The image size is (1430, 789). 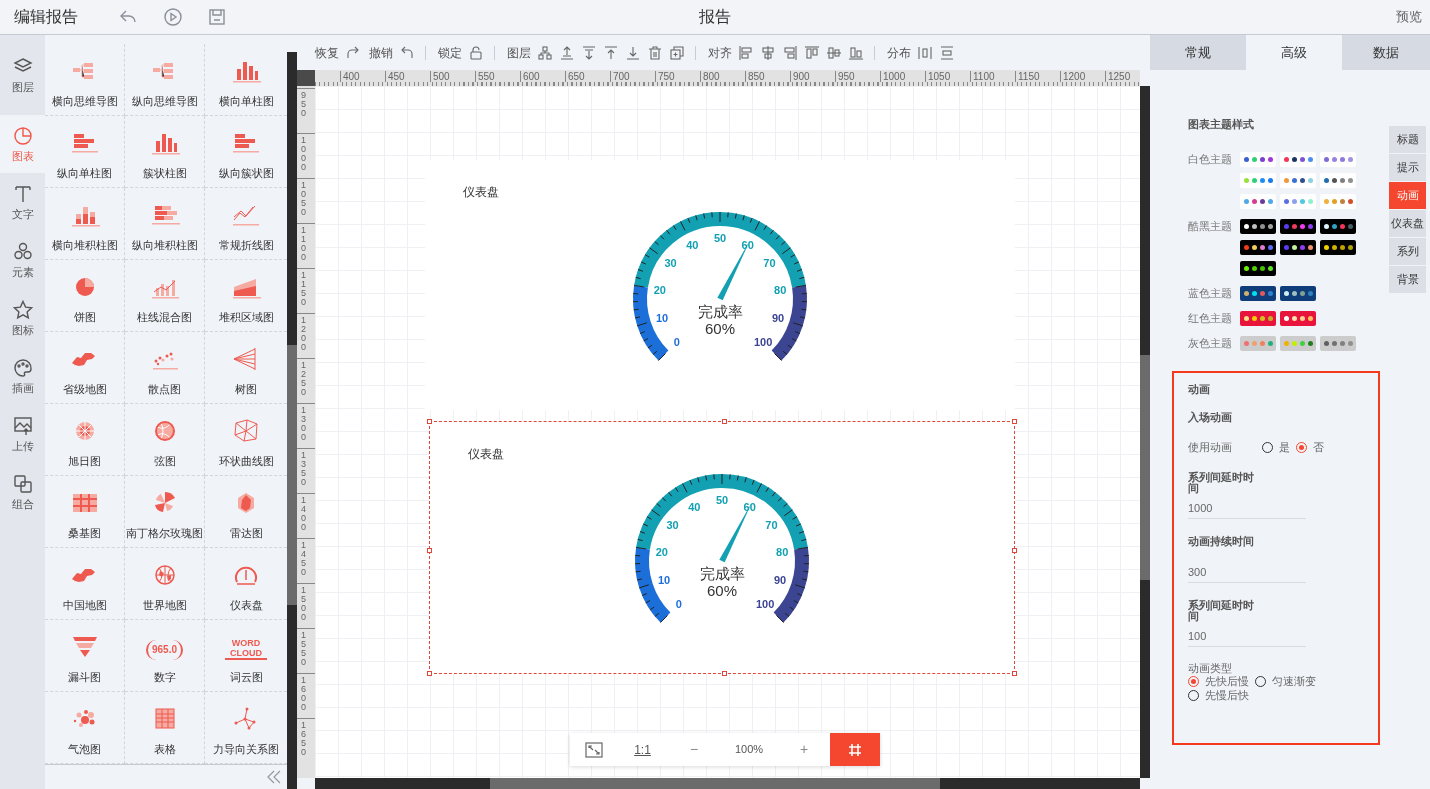 I want to click on chart-type-item: 散点图, so click(x=165, y=368).